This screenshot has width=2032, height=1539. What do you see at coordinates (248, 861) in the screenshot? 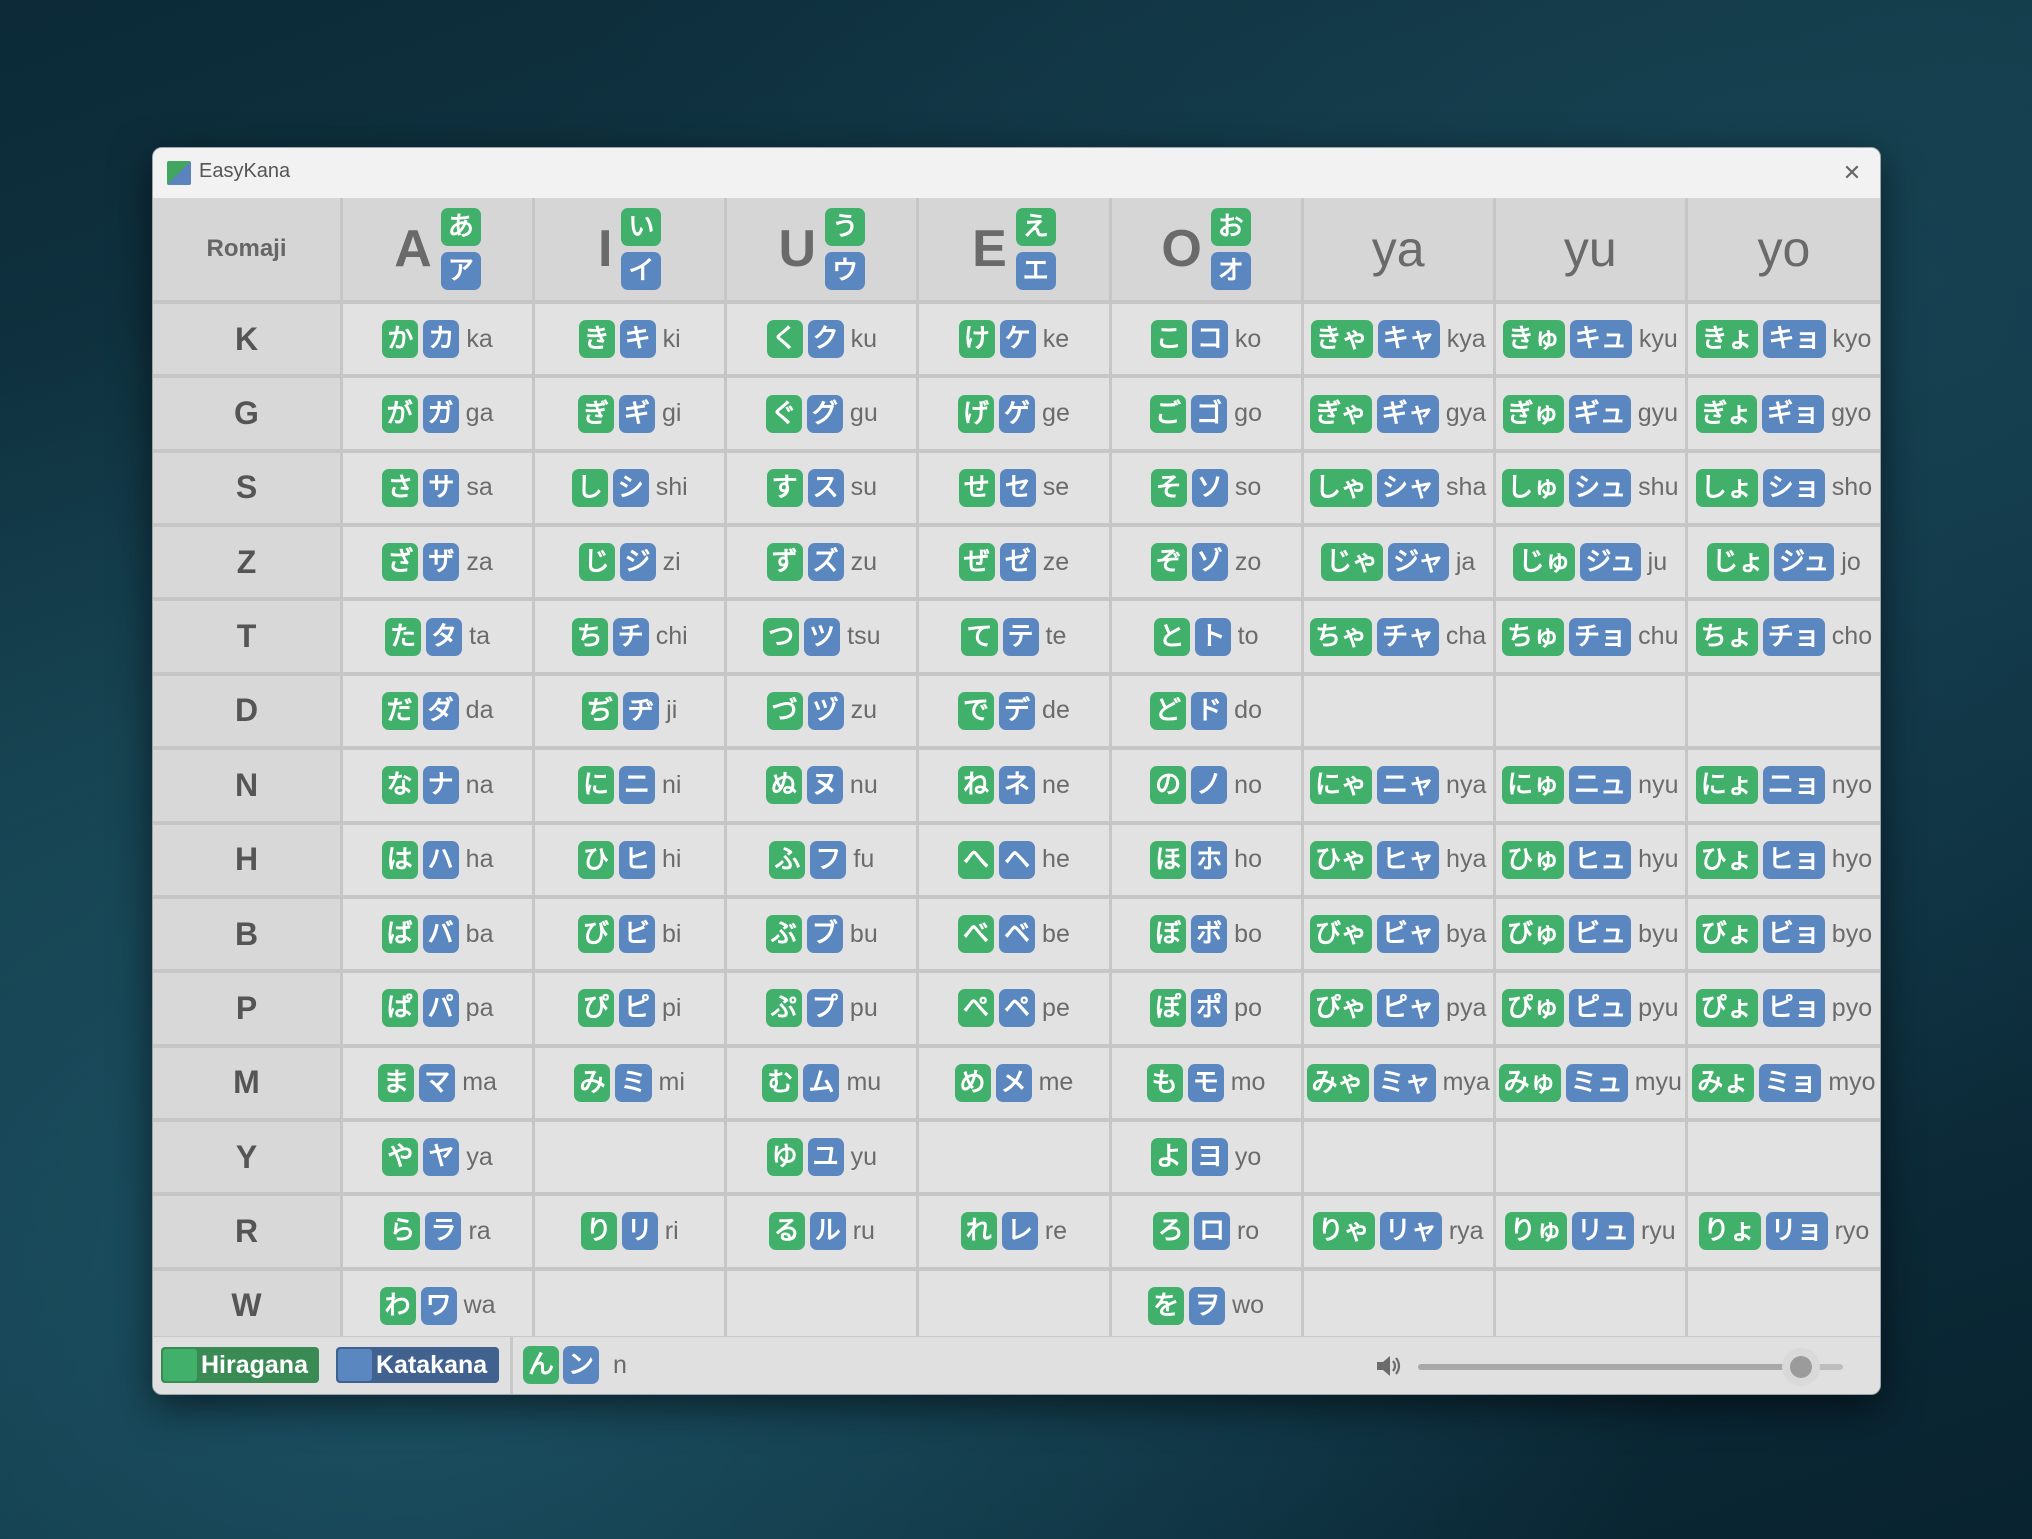
I see `row-header-h: H` at bounding box center [248, 861].